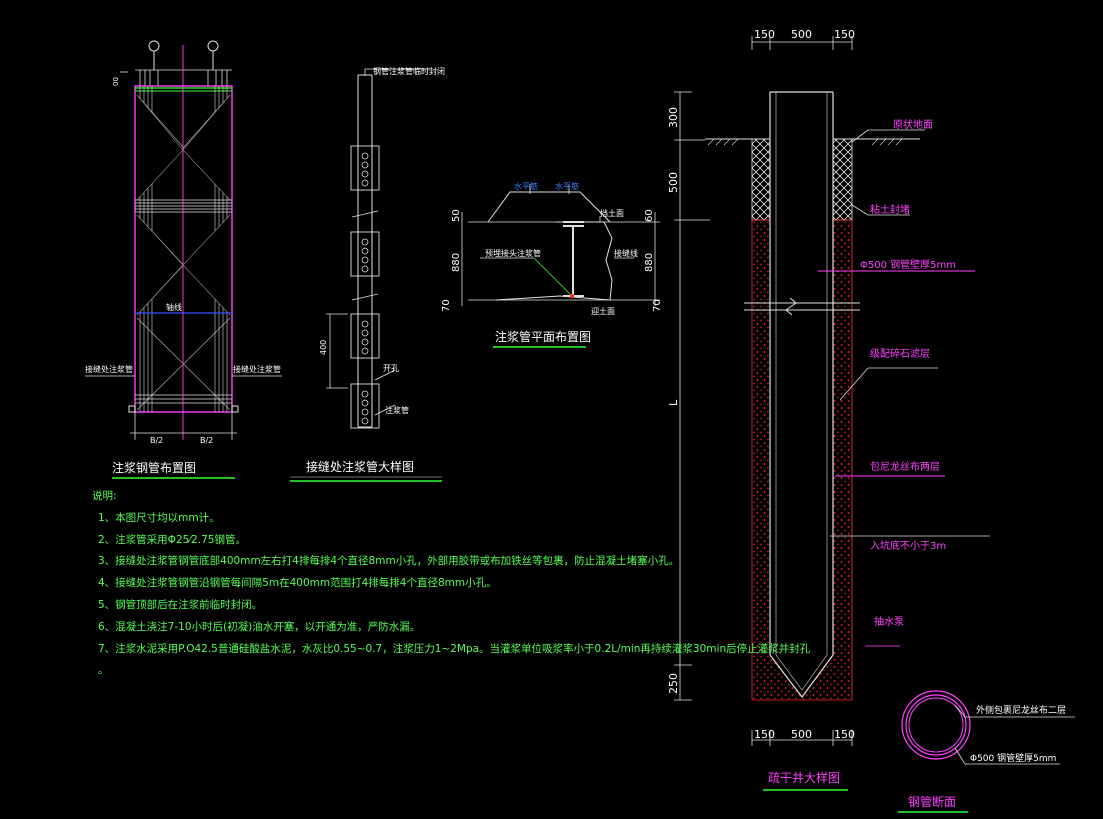 The width and height of the screenshot is (1103, 819). What do you see at coordinates (900, 353) in the screenshot?
I see `label-gravel-filter: 级配碎石滤层` at bounding box center [900, 353].